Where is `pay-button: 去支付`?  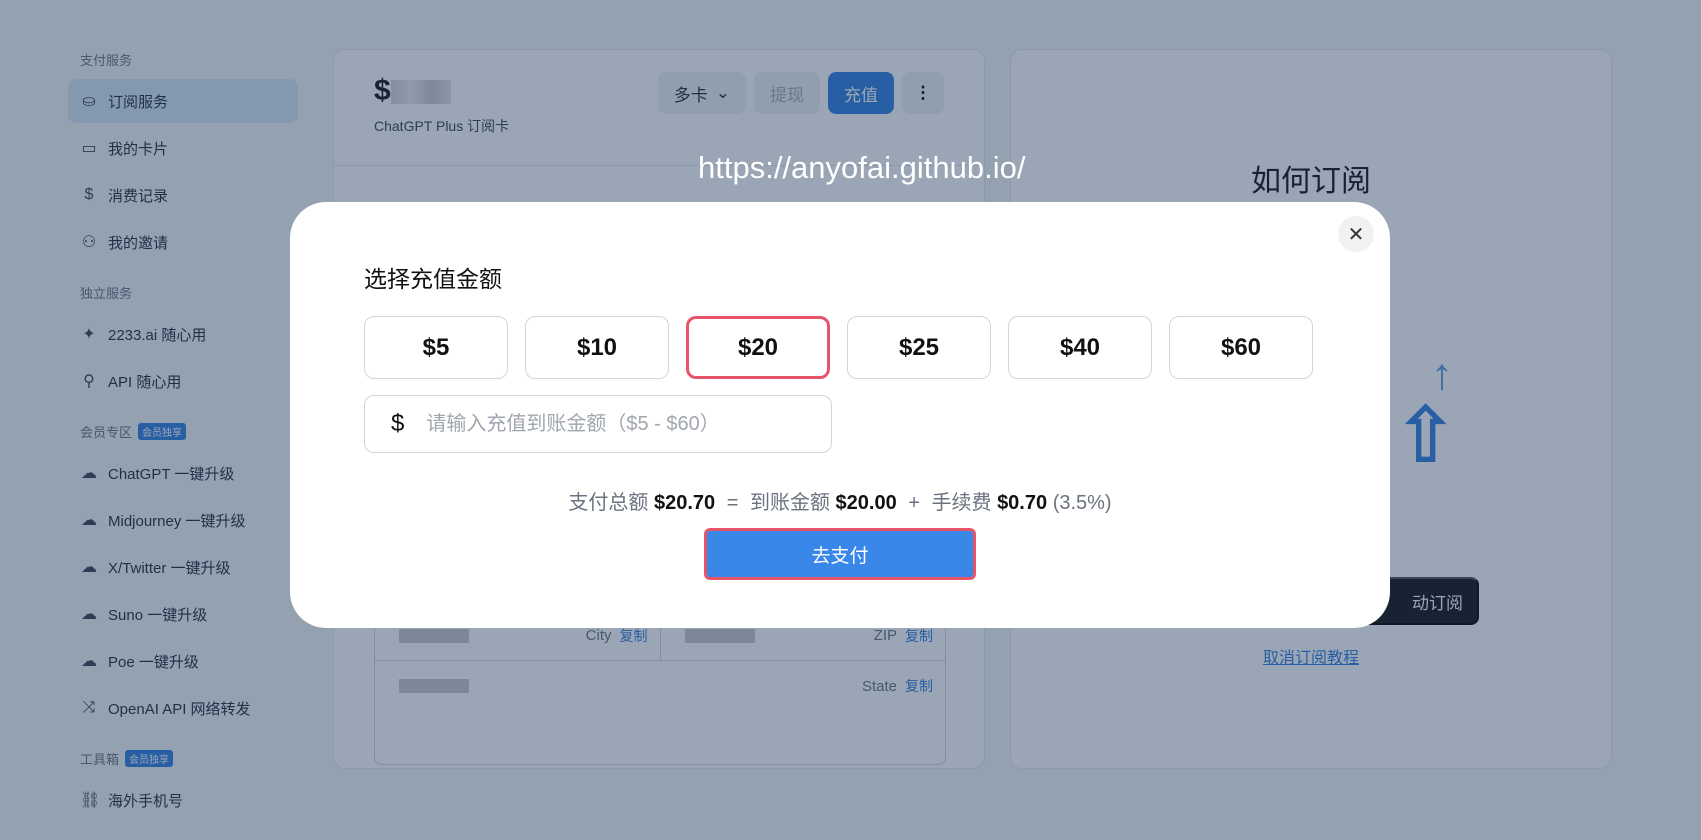
pay-button: 去支付 is located at coordinates (840, 554).